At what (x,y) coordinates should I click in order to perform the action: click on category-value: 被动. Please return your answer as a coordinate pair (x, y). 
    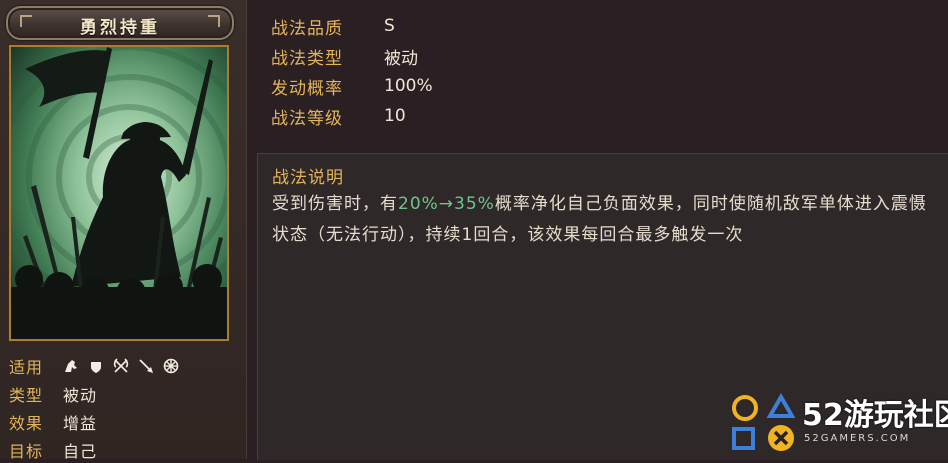
    Looking at the image, I should click on (401, 58).